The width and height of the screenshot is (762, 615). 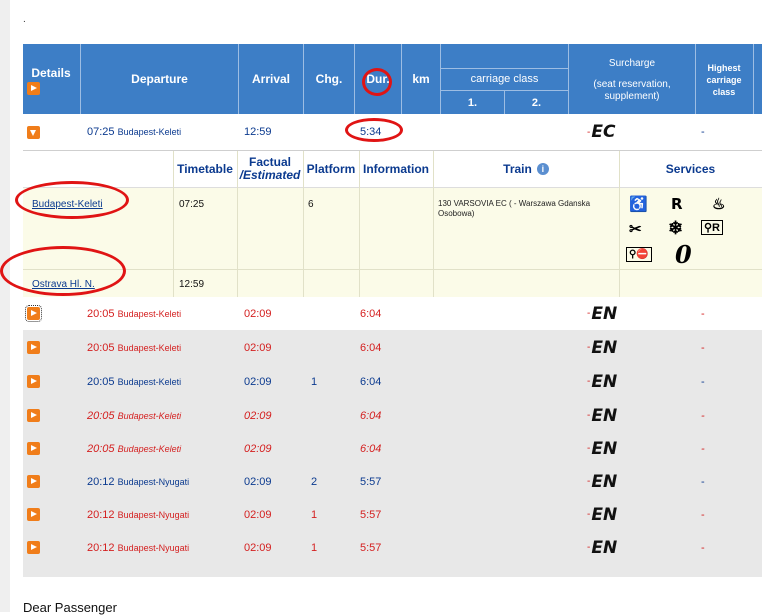 I want to click on class-1-header: 1., so click(x=472, y=102).